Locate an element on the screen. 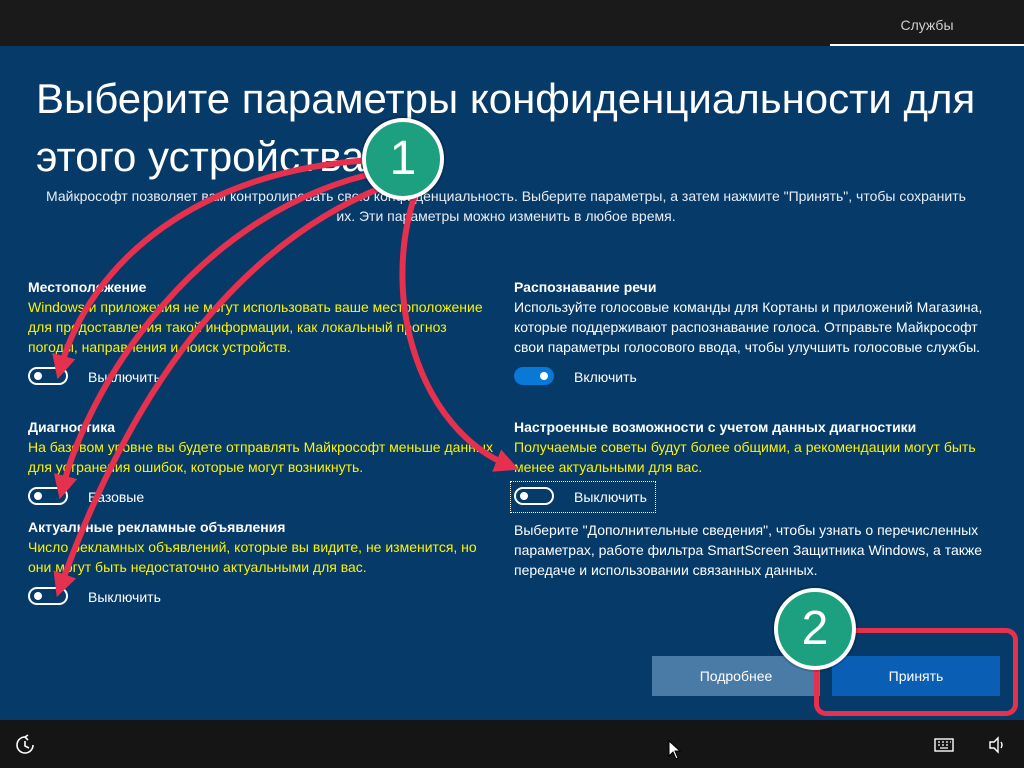  ease-of-access-icon is located at coordinates (25, 747).